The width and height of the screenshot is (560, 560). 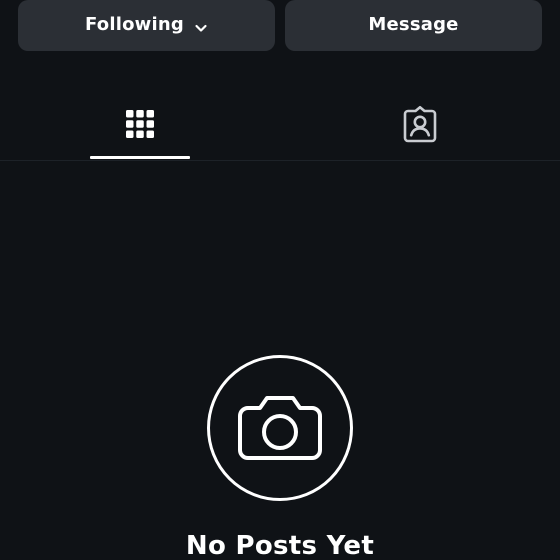 I want to click on camera-circle, so click(x=280, y=428).